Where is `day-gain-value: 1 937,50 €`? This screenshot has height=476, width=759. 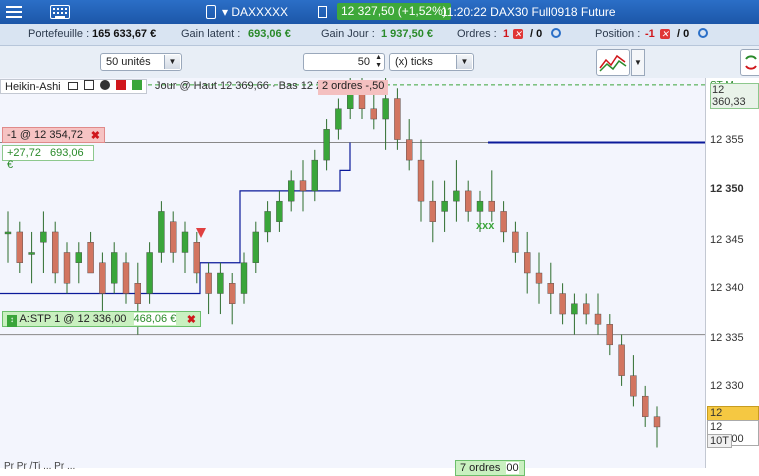 day-gain-value: 1 937,50 € is located at coordinates (407, 34).